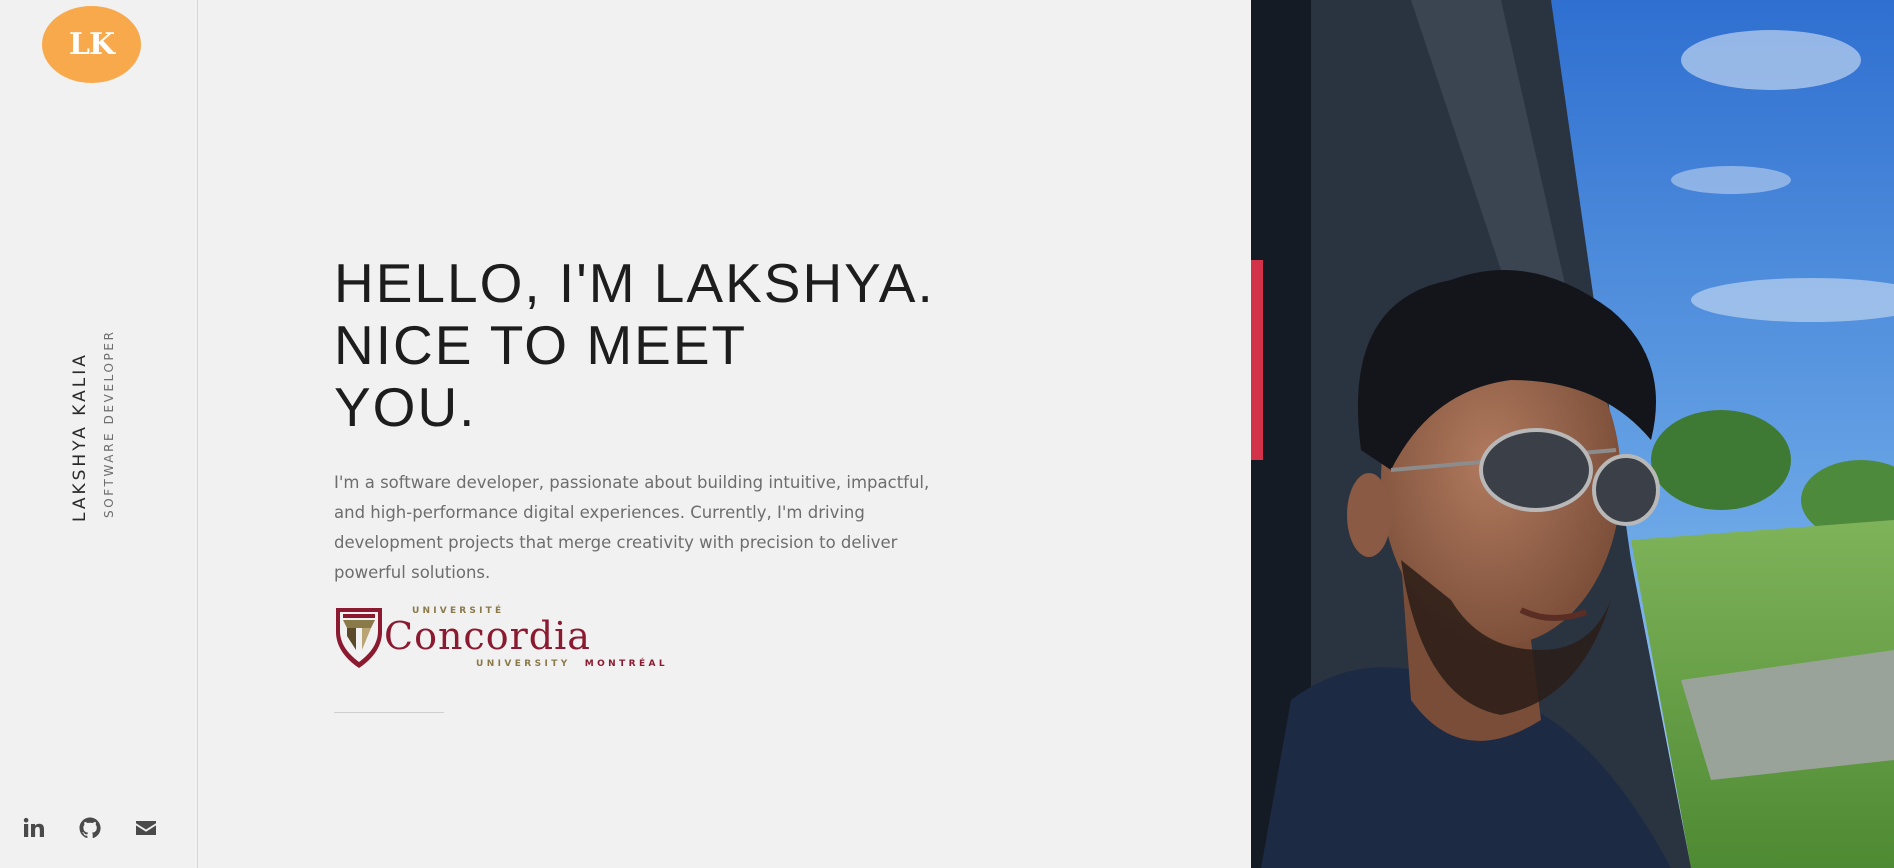 This screenshot has height=868, width=1894. Describe the element at coordinates (634, 283) in the screenshot. I see `headline-line-1: HELLO, I'M LAKSHYA.` at that location.